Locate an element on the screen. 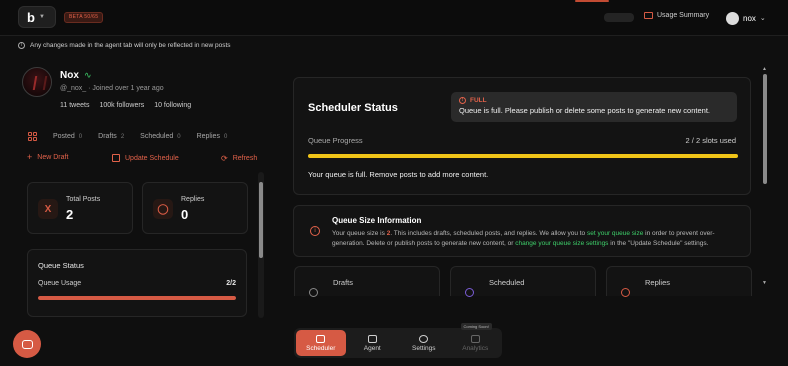 Image resolution: width=788 pixels, height=366 pixels. right-scrollbar: ▲ ▼ is located at coordinates (765, 178).